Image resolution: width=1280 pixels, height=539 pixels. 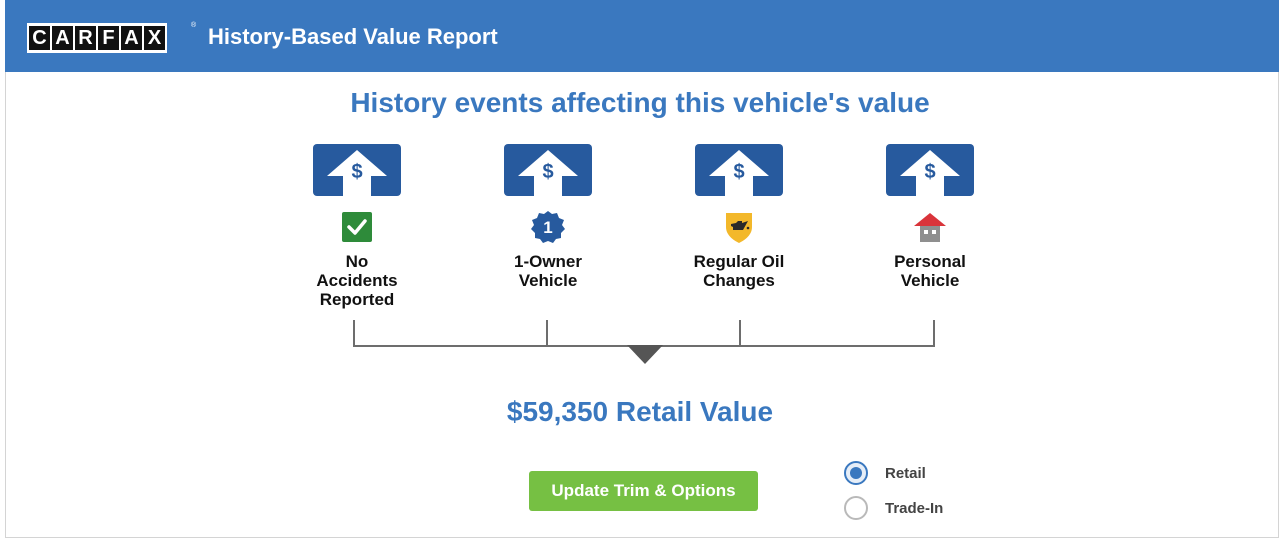 What do you see at coordinates (914, 508) in the screenshot?
I see `trade-in-radio-label: Trade-In` at bounding box center [914, 508].